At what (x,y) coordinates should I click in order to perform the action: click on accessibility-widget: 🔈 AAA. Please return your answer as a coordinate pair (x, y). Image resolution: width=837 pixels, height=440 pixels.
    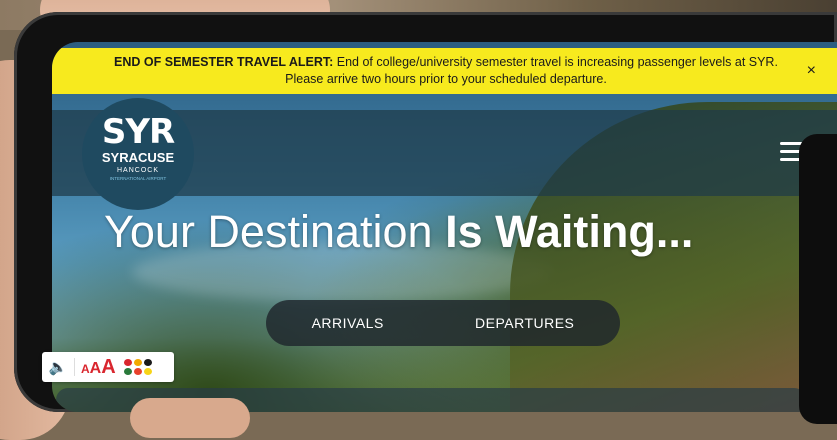
    Looking at the image, I should click on (108, 367).